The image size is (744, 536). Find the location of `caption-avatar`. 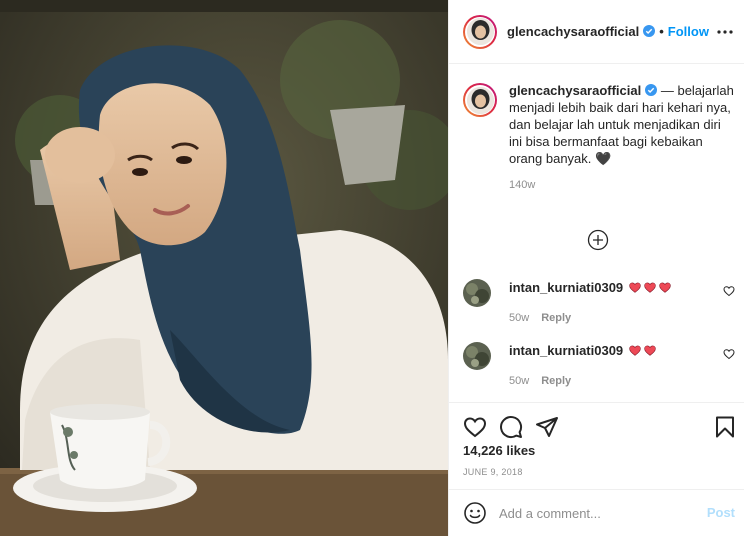

caption-avatar is located at coordinates (480, 100).